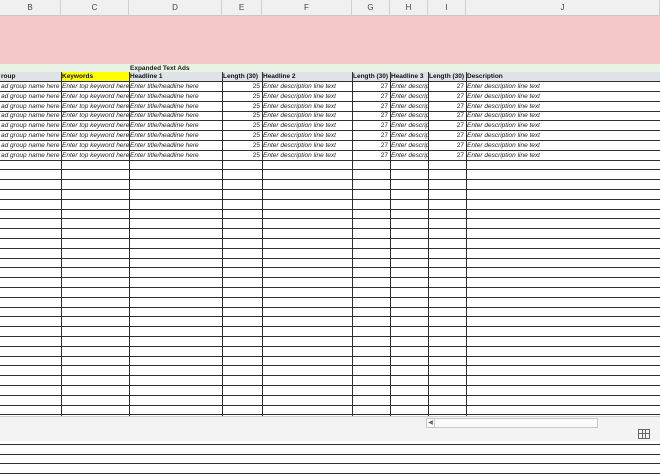 Image resolution: width=660 pixels, height=474 pixels. What do you see at coordinates (307, 7) in the screenshot?
I see `column-header-f: F` at bounding box center [307, 7].